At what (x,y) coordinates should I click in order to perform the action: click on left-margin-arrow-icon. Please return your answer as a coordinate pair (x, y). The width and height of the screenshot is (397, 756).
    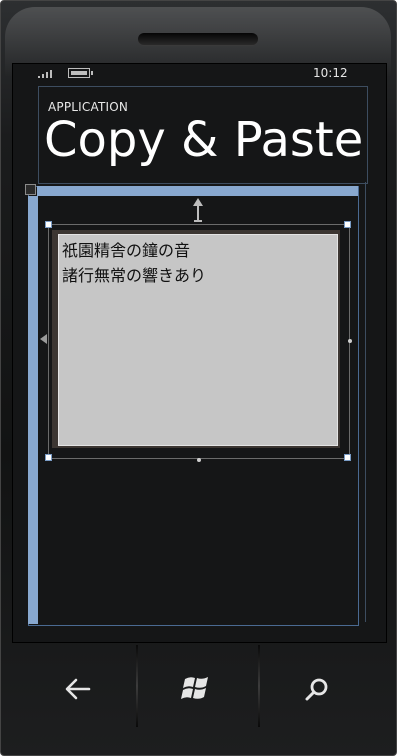
    Looking at the image, I should click on (43, 339).